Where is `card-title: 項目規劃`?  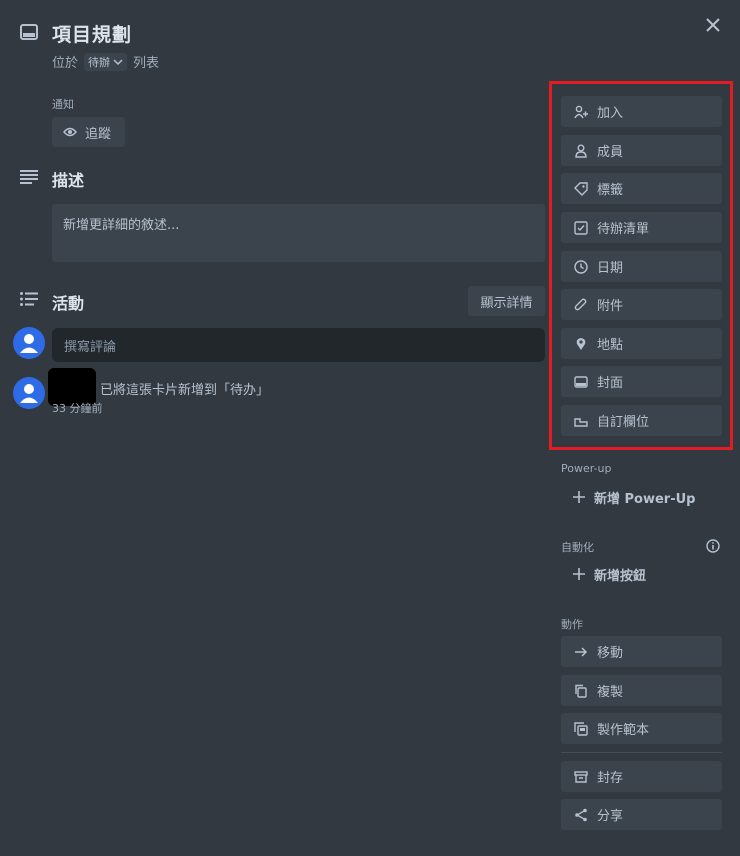
card-title: 項目規劃 is located at coordinates (92, 33).